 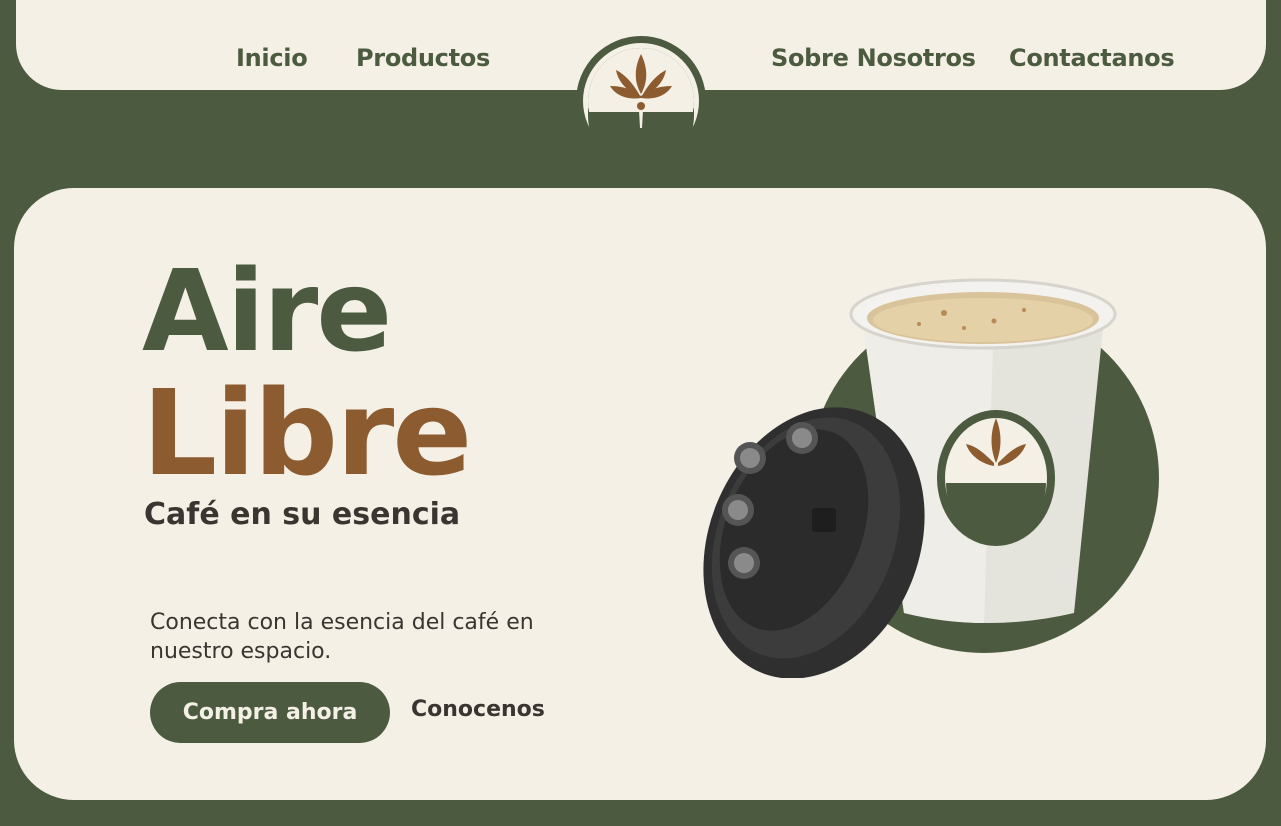 What do you see at coordinates (307, 433) in the screenshot?
I see `hero-title-libre: Libre` at bounding box center [307, 433].